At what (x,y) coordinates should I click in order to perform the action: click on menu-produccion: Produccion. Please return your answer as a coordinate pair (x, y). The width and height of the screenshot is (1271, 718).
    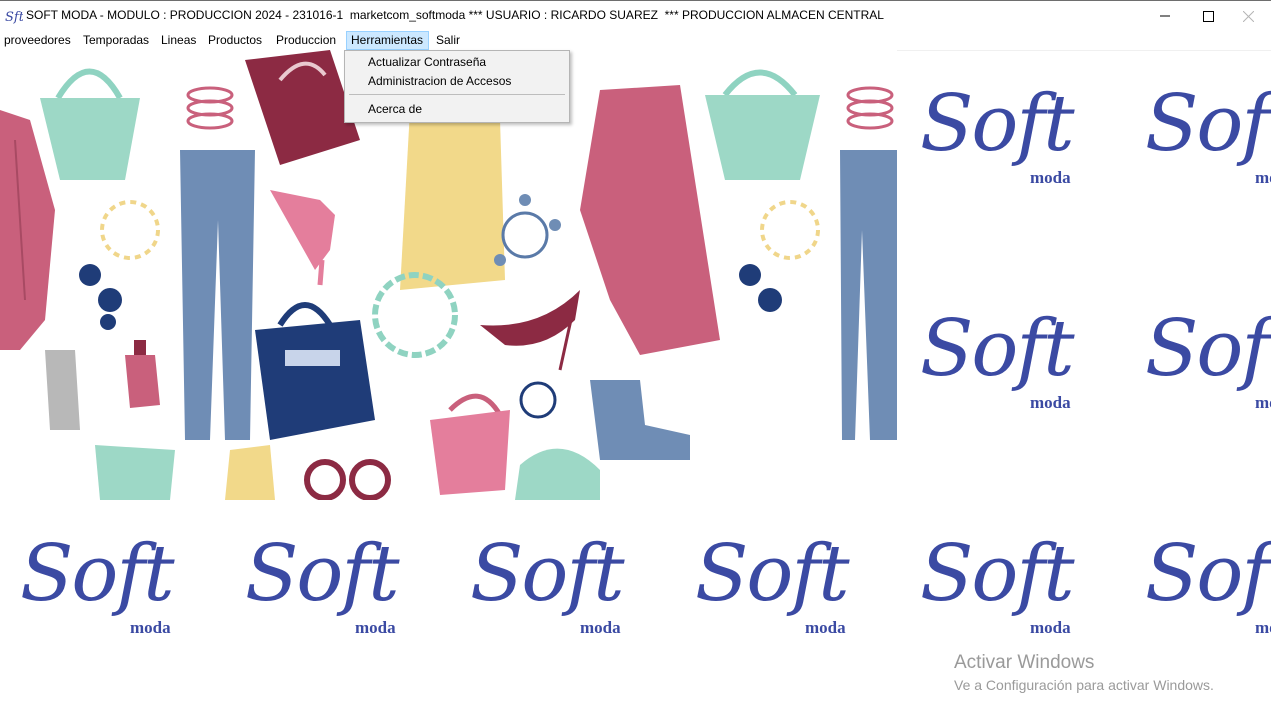
    Looking at the image, I should click on (306, 40).